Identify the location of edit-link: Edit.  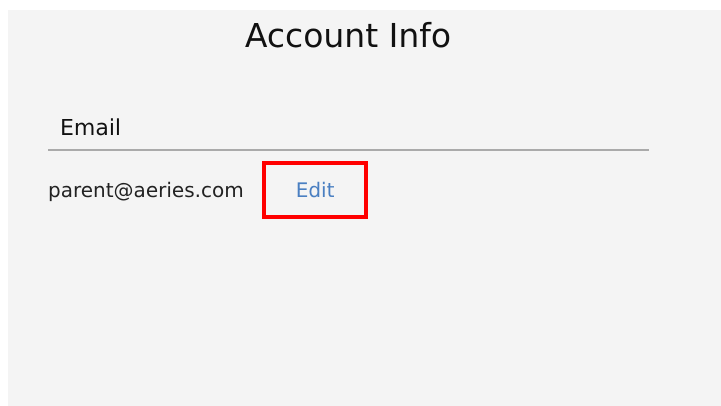
(315, 189).